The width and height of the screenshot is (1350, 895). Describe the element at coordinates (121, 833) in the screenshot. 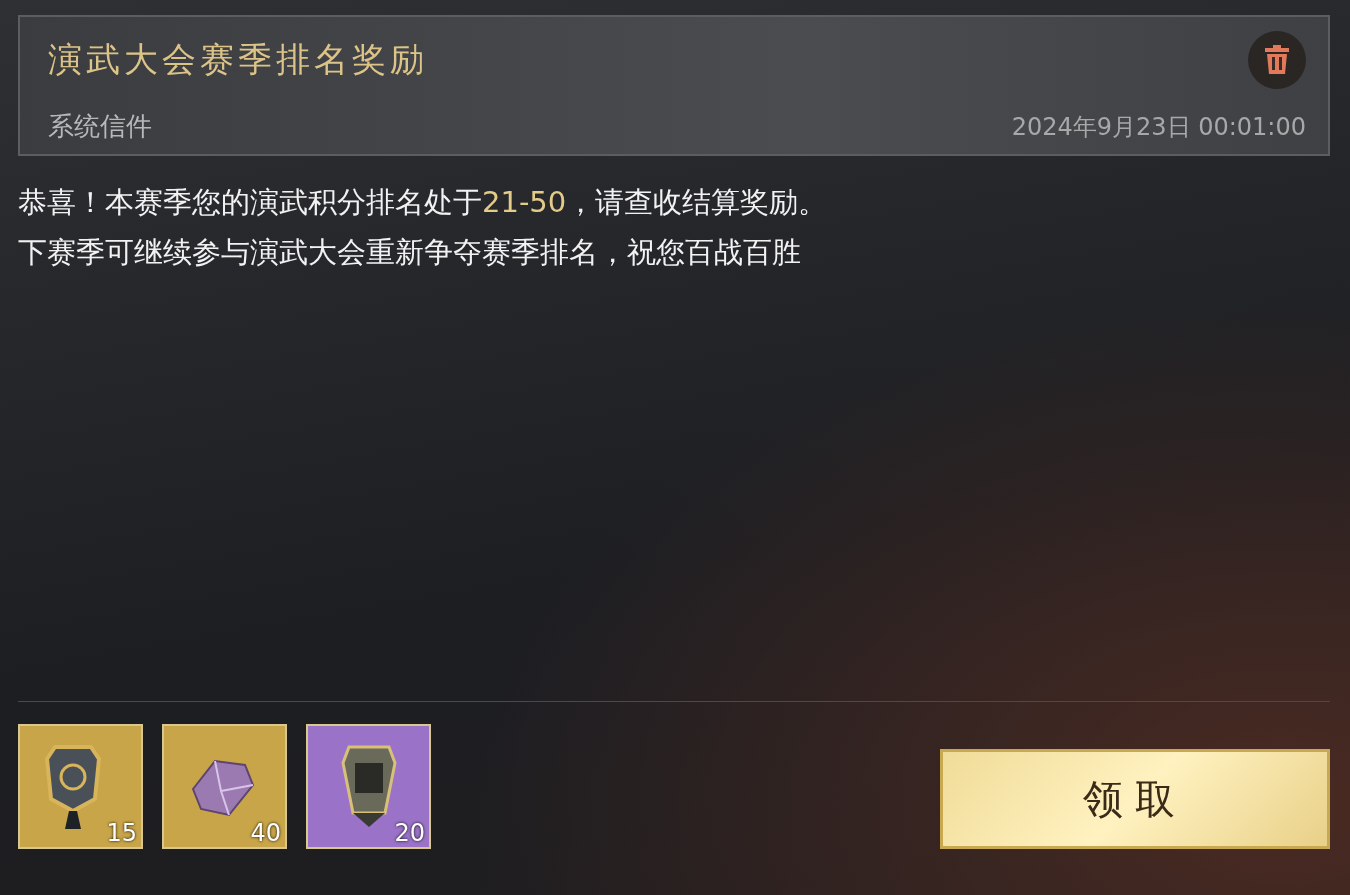

I see `item-count: 15` at that location.